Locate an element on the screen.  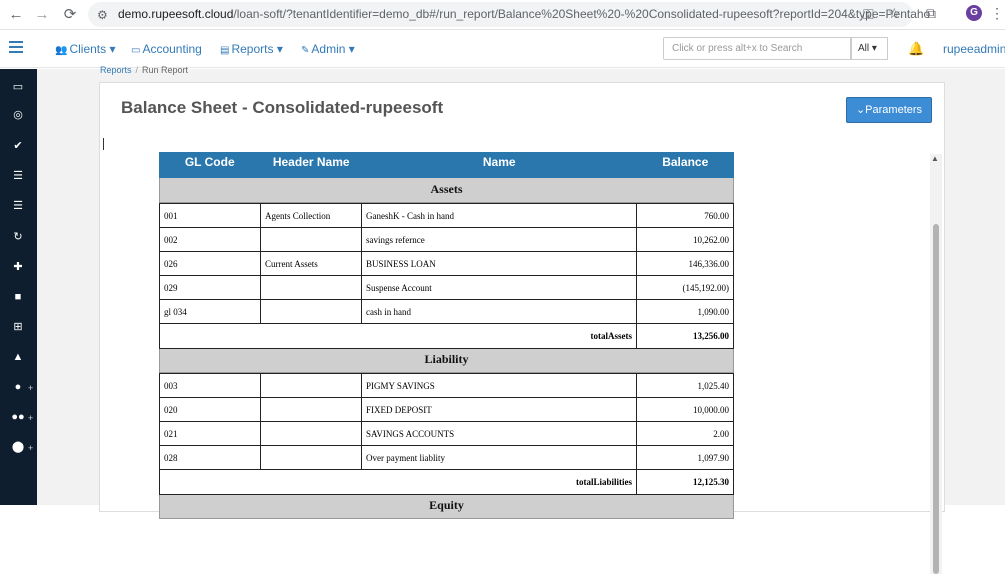
nav-admin: ✎ Admin ▾ is located at coordinates (328, 49).